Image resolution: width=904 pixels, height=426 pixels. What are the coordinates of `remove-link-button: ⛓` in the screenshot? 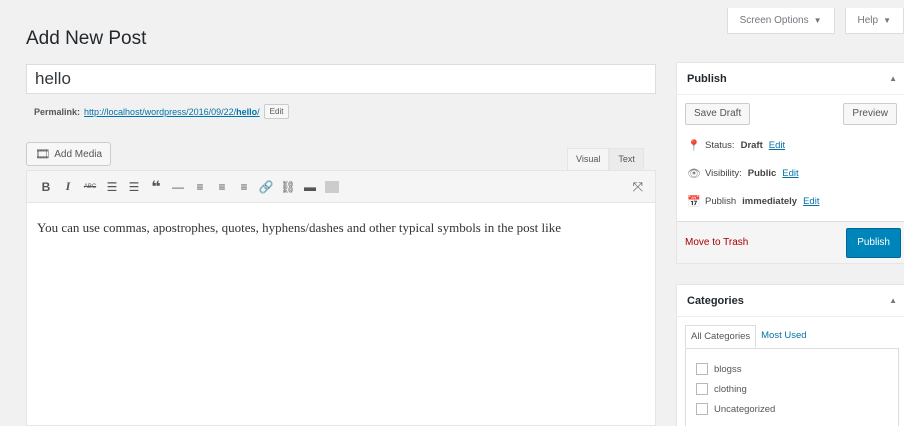 It's located at (288, 187).